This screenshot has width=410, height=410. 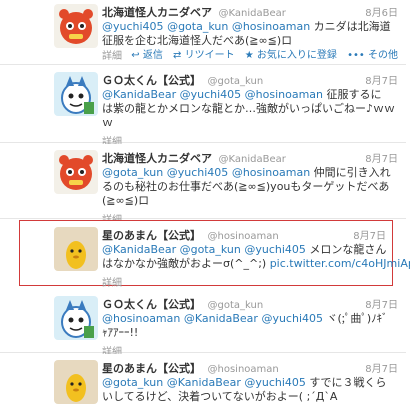 I want to click on tweet-text: はなかなか強敵がおよーσ(^_^;), so click(x=186, y=263).